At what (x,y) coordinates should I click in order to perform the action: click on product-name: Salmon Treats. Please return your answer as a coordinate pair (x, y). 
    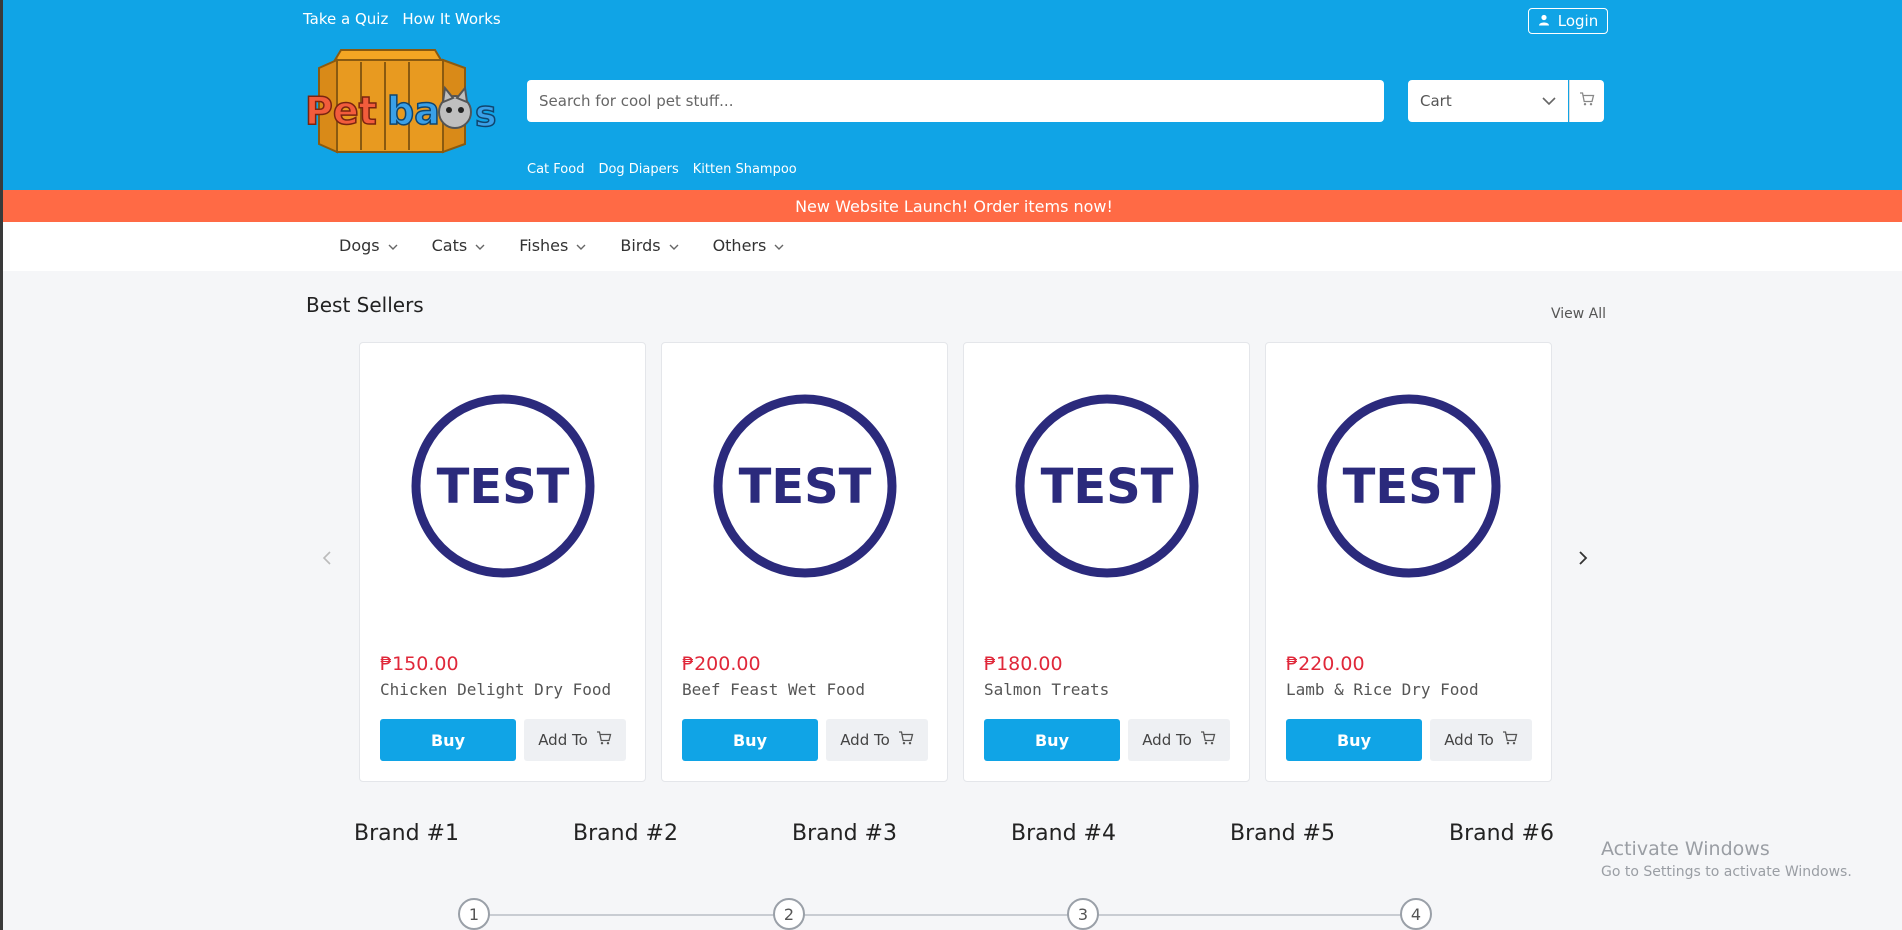
    Looking at the image, I should click on (1046, 689).